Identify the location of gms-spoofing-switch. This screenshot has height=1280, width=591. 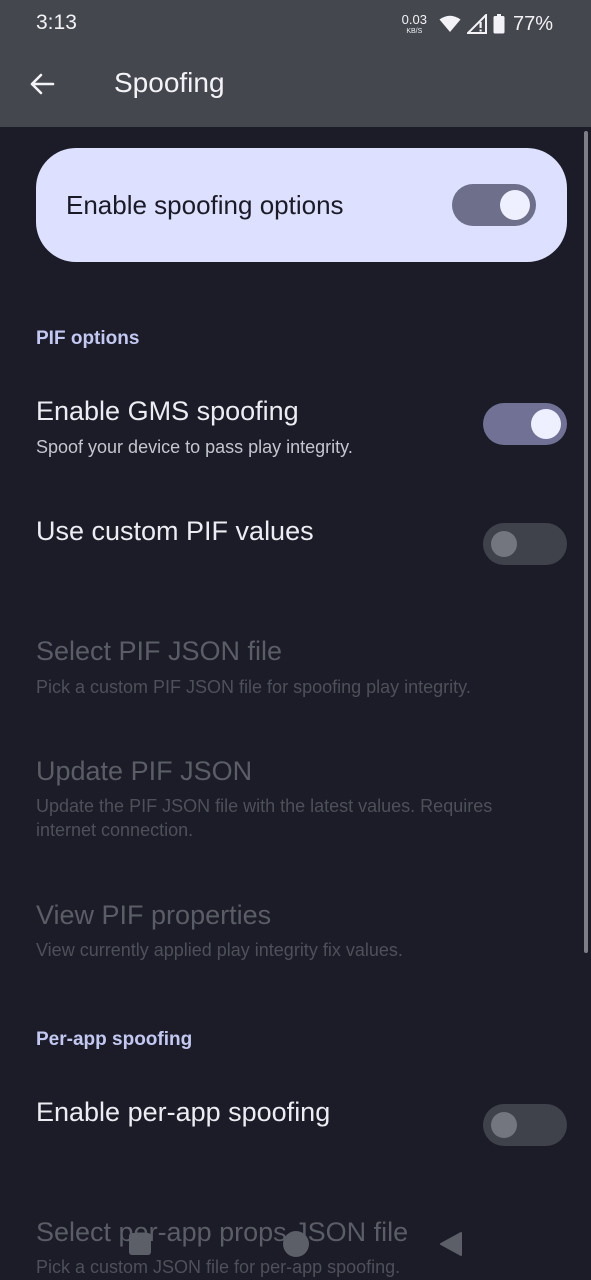
(525, 424).